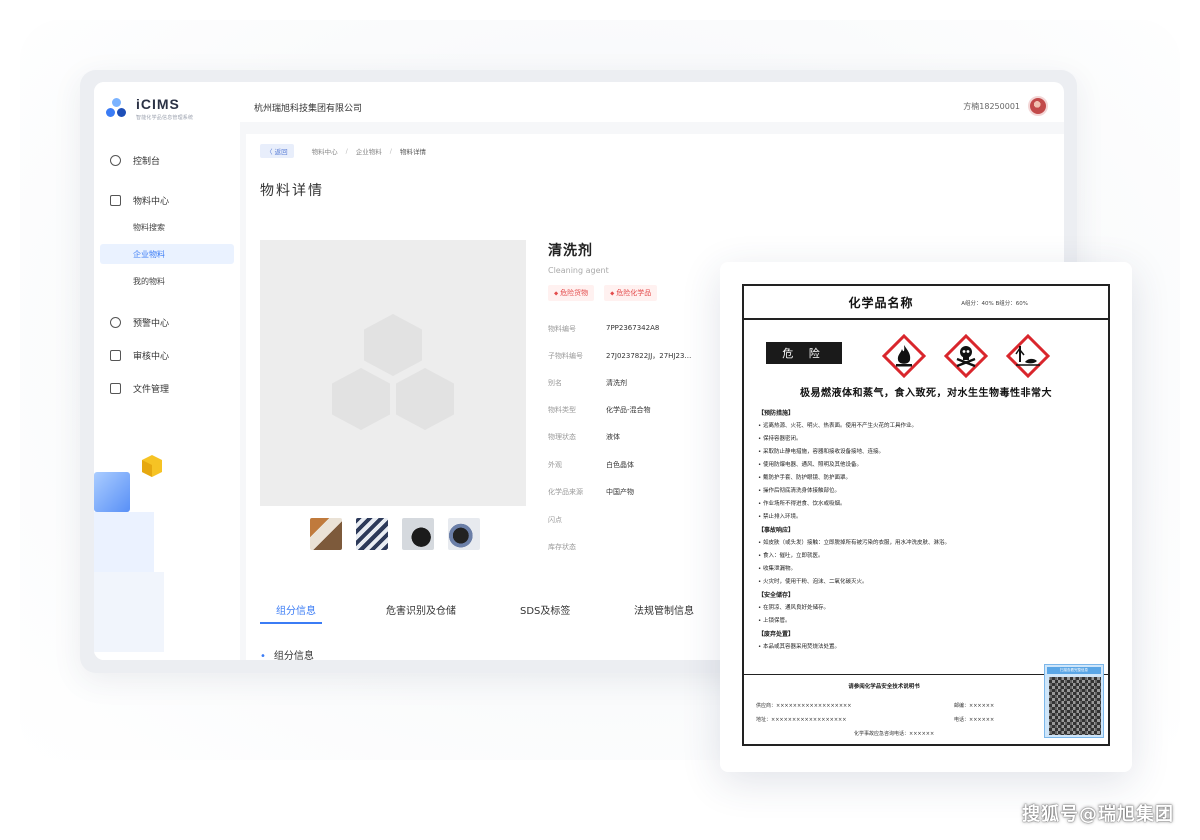 The image size is (1200, 840). Describe the element at coordinates (648, 522) in the screenshot. I see `field-row: 闪点` at that location.